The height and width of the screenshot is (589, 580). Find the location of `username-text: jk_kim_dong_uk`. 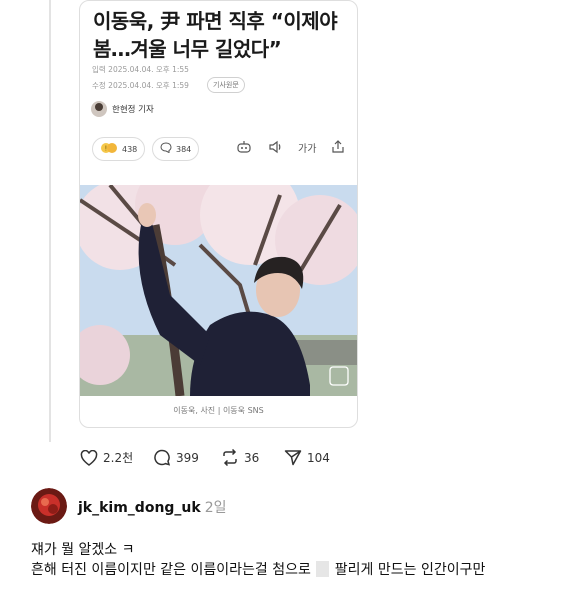

username-text: jk_kim_dong_uk is located at coordinates (139, 508).